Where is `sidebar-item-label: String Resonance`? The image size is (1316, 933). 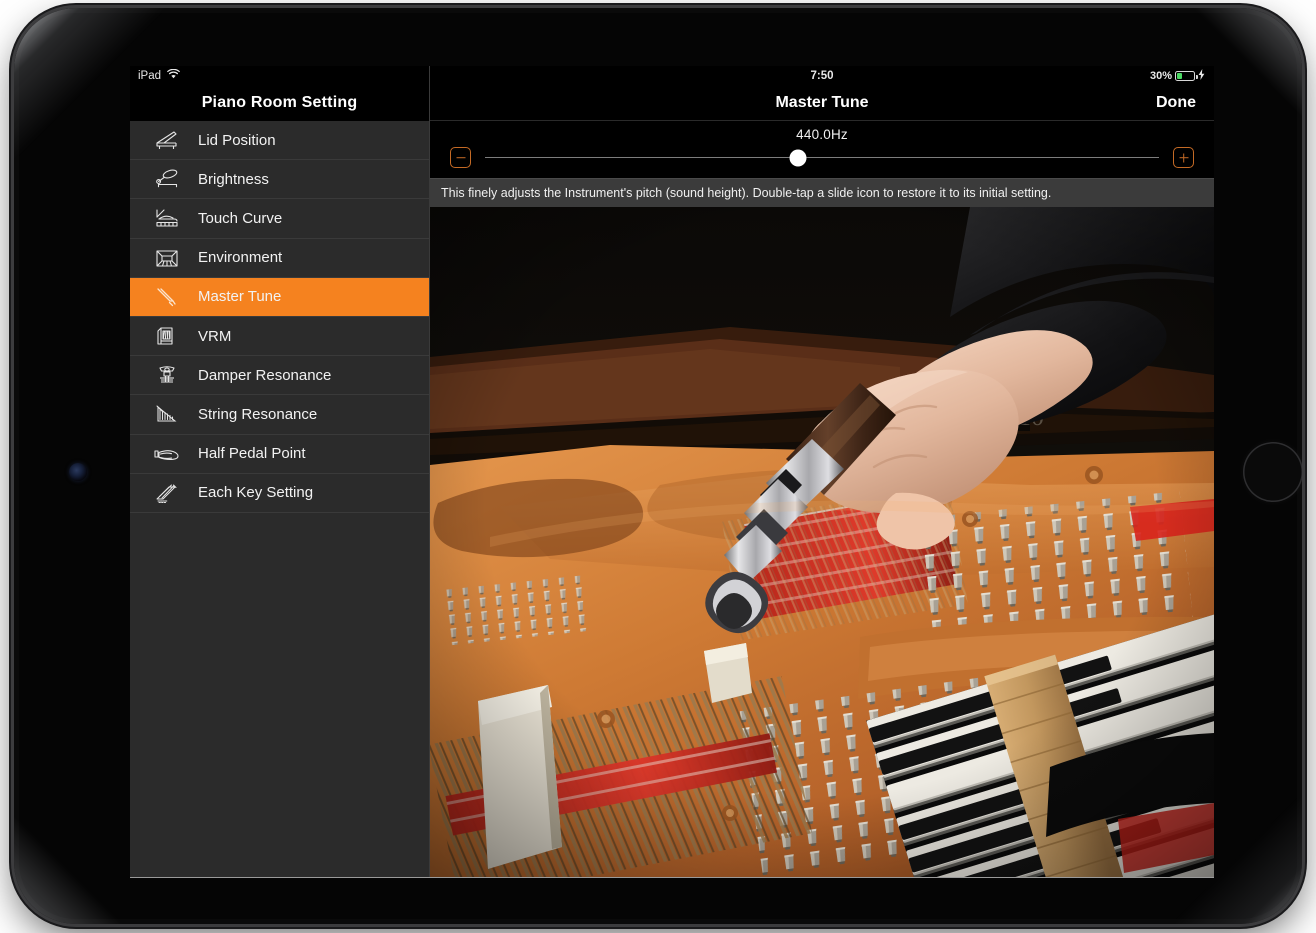 sidebar-item-label: String Resonance is located at coordinates (258, 414).